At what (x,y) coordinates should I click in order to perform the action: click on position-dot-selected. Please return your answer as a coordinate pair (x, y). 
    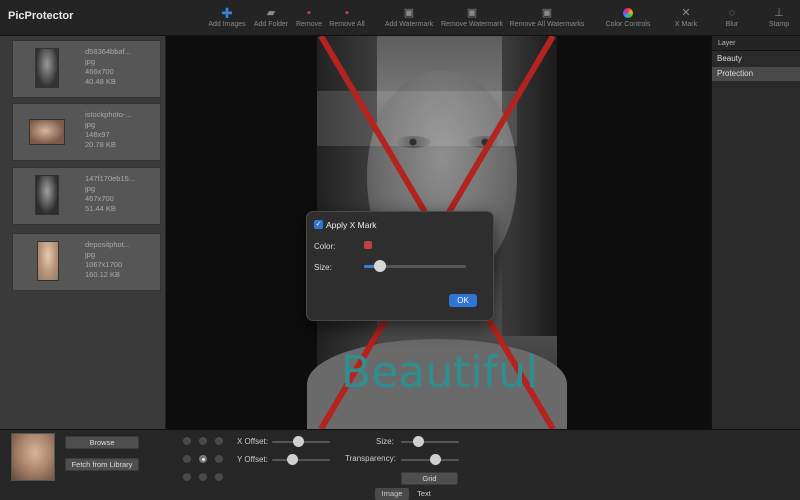
    Looking at the image, I should click on (203, 459).